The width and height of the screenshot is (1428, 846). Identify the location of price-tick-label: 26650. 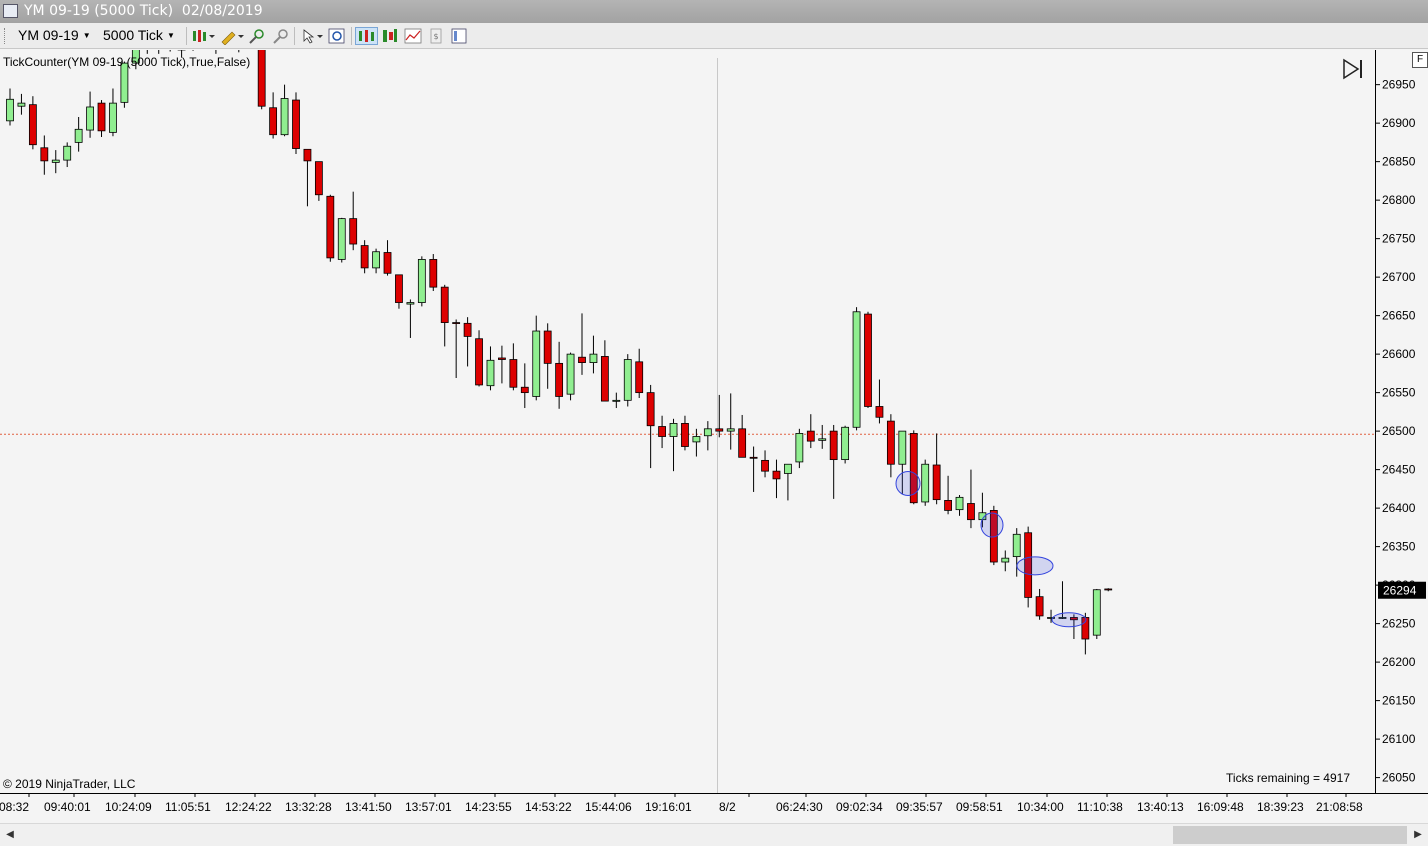
(1399, 316).